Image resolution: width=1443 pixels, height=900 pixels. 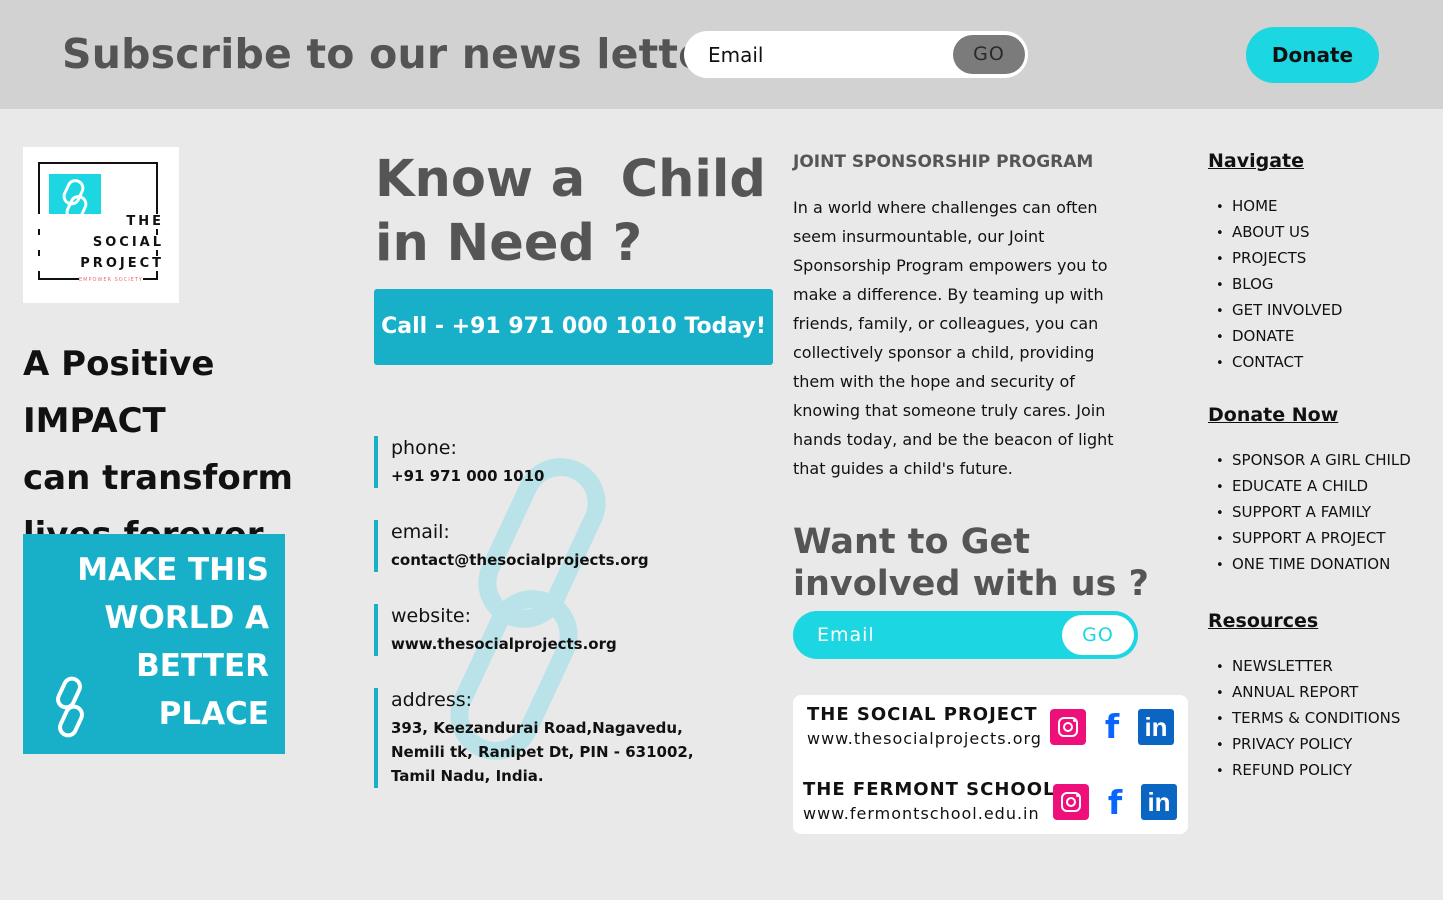 What do you see at coordinates (1279, 259) in the screenshot?
I see `nav-link-projects: PROJECTS` at bounding box center [1279, 259].